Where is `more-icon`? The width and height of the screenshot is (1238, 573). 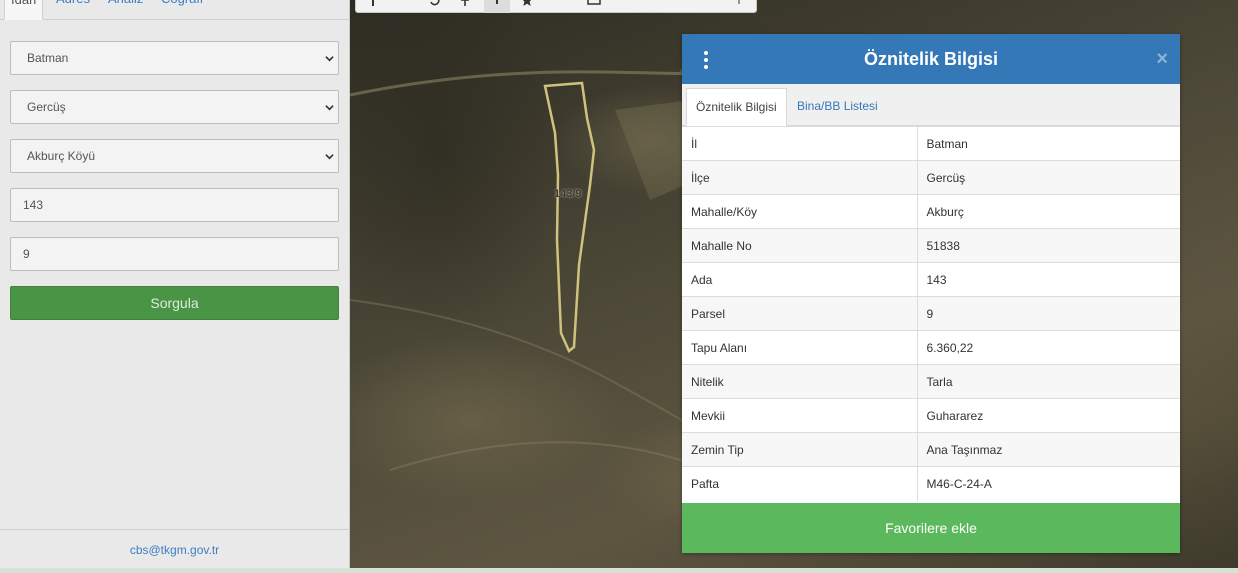 more-icon is located at coordinates (739, 2).